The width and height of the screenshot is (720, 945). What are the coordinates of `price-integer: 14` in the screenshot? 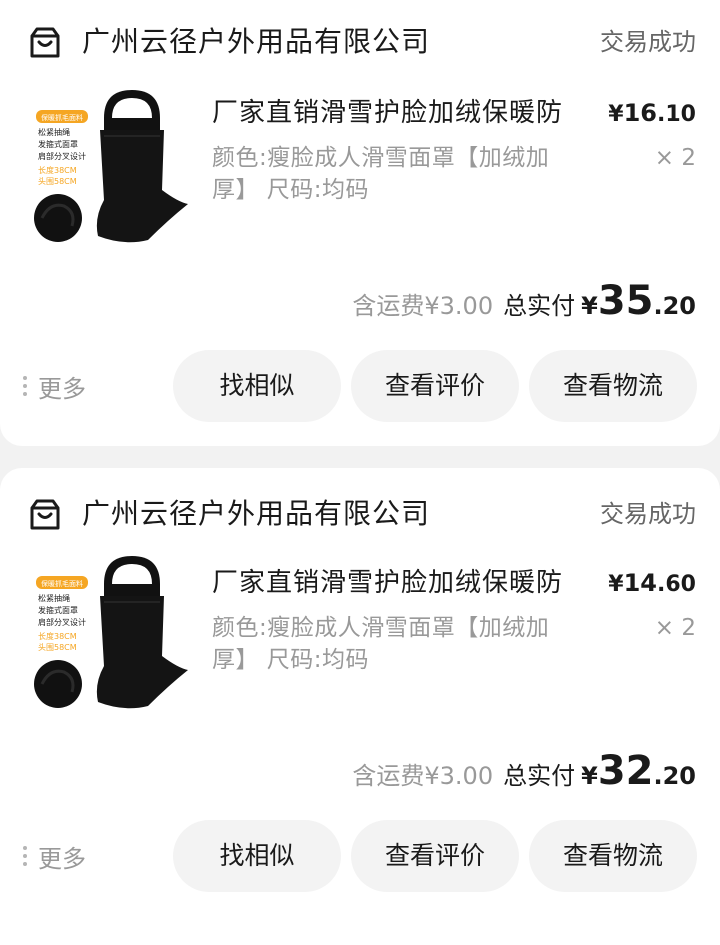 It's located at (640, 583).